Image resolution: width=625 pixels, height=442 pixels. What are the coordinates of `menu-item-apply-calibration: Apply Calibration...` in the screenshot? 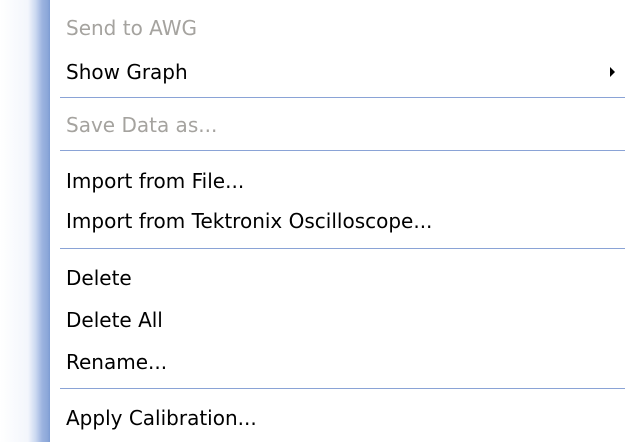 It's located at (337, 418).